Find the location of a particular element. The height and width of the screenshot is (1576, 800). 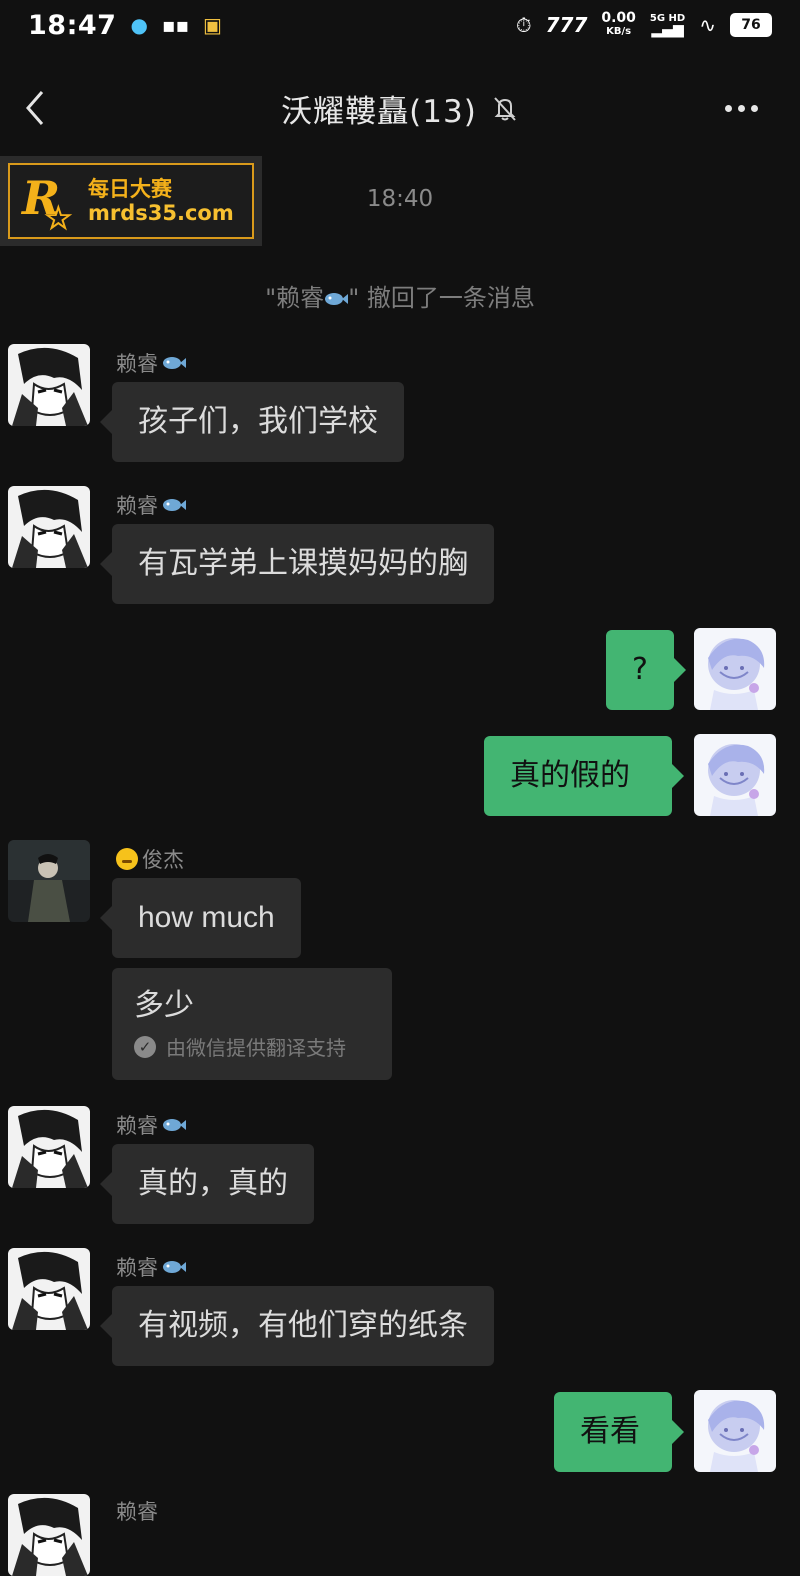

message-bubble: 真的，真的 is located at coordinates (207, 1184).